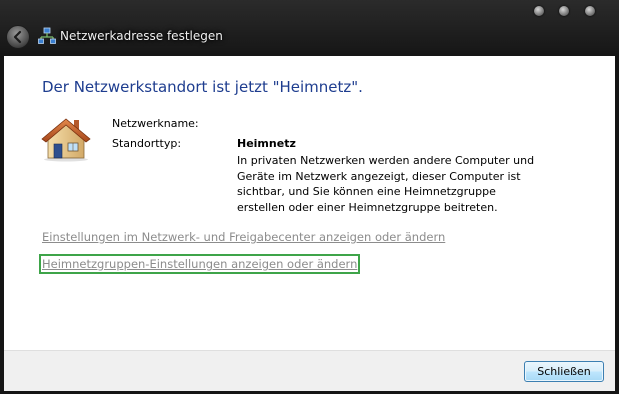 The image size is (619, 394). What do you see at coordinates (147, 143) in the screenshot?
I see `location-type-label: Standorttyp:` at bounding box center [147, 143].